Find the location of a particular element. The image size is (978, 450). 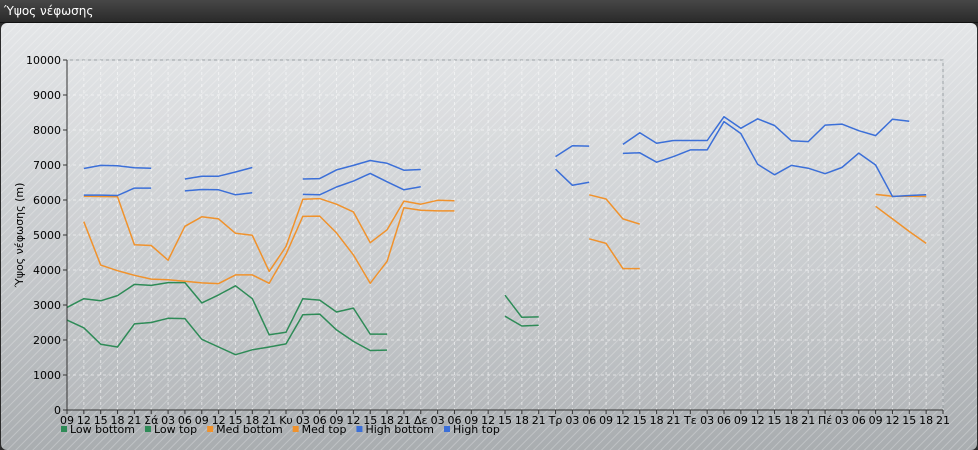

legend-item: Med bottom is located at coordinates (245, 429).